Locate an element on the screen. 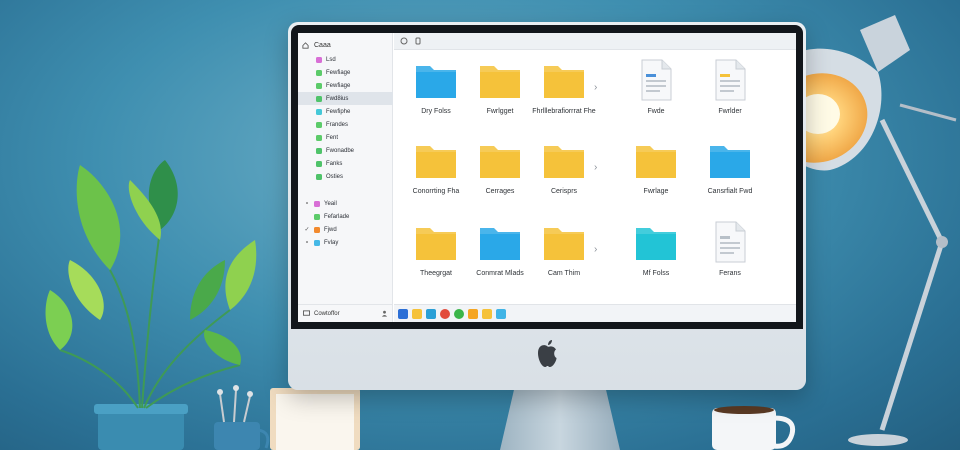  person-icon is located at coordinates (384, 313).